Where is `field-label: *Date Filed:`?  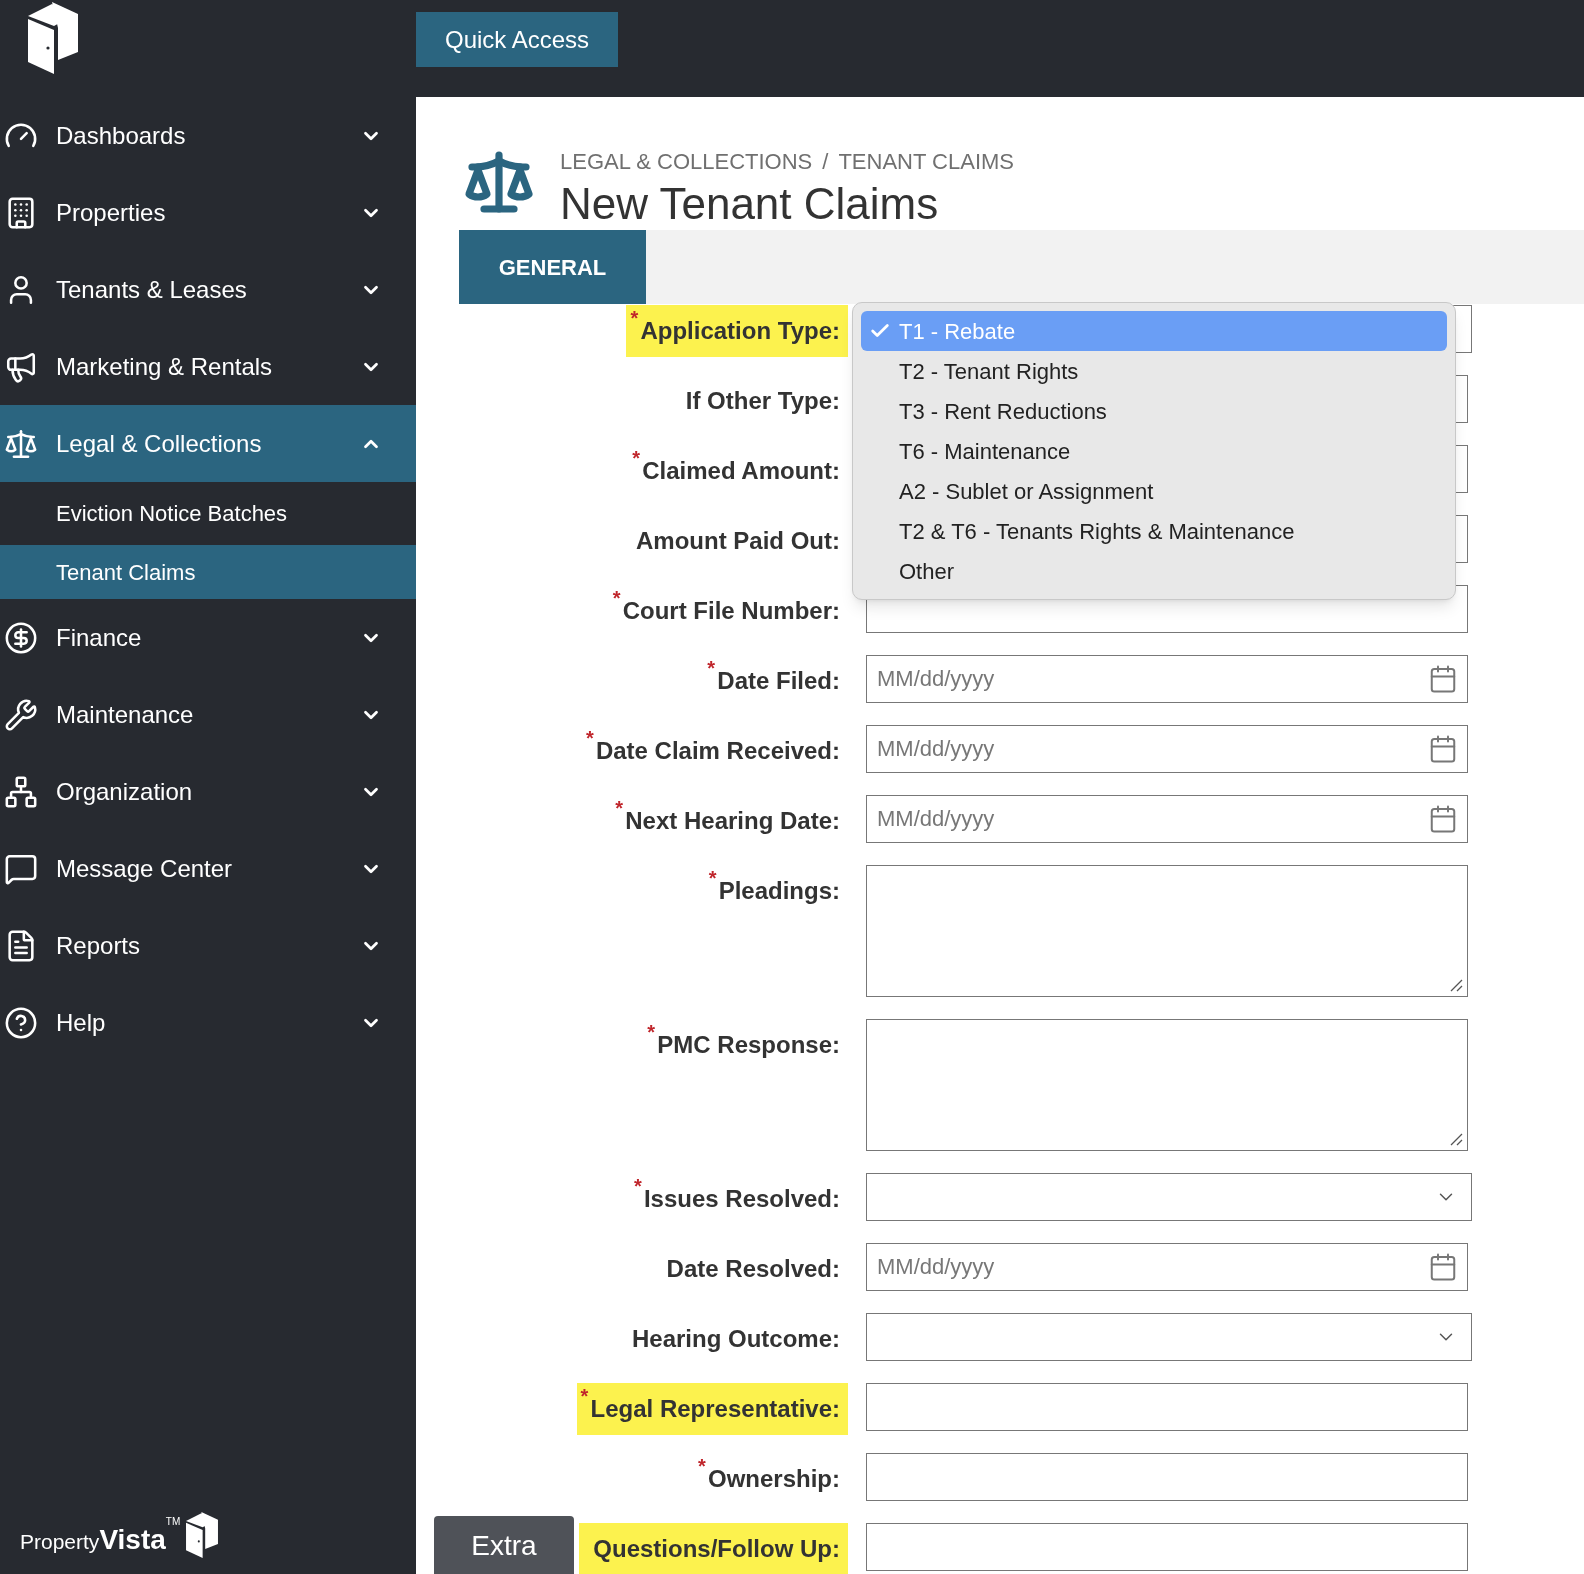 field-label: *Date Filed: is located at coordinates (773, 676).